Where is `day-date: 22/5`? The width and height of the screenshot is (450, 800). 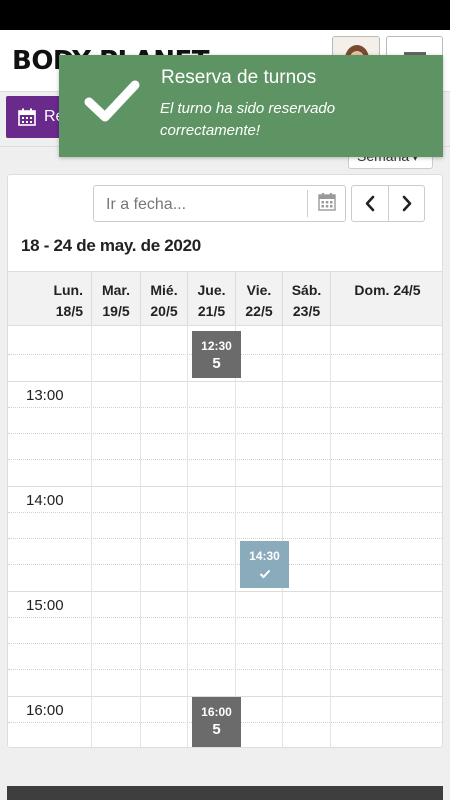 day-date: 22/5 is located at coordinates (259, 311).